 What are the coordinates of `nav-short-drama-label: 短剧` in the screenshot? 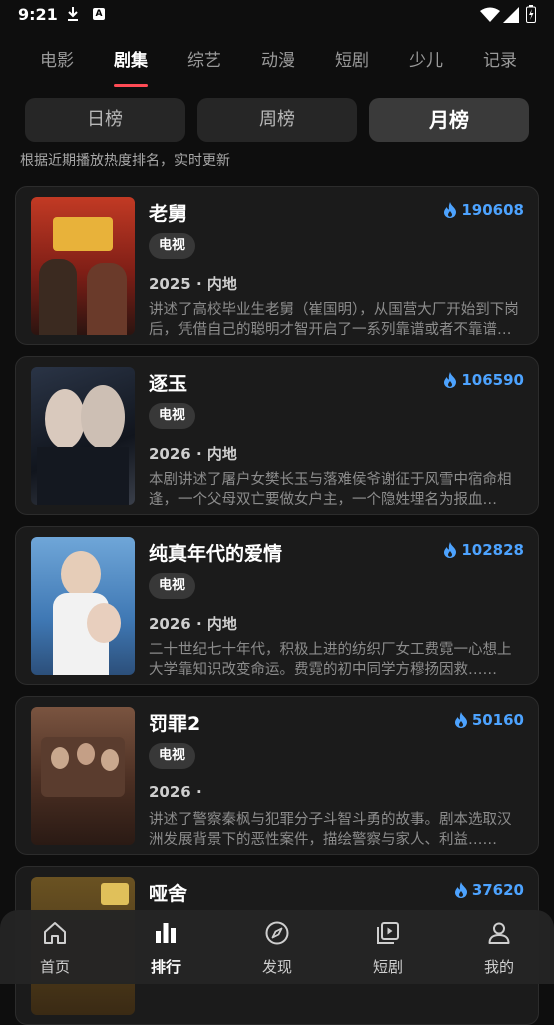 It's located at (387, 967).